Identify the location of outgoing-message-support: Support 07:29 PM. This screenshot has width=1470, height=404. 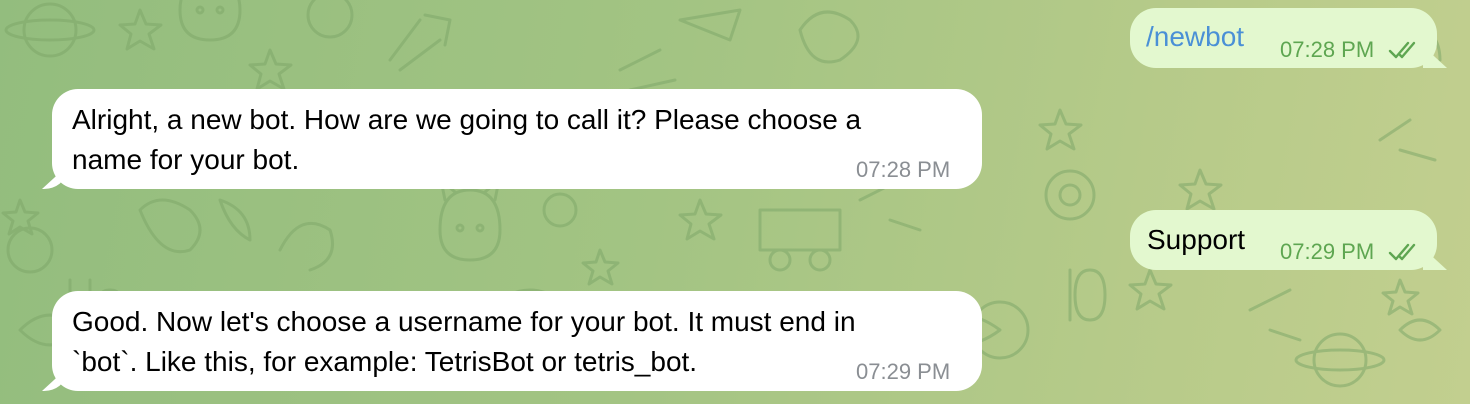
(1283, 240).